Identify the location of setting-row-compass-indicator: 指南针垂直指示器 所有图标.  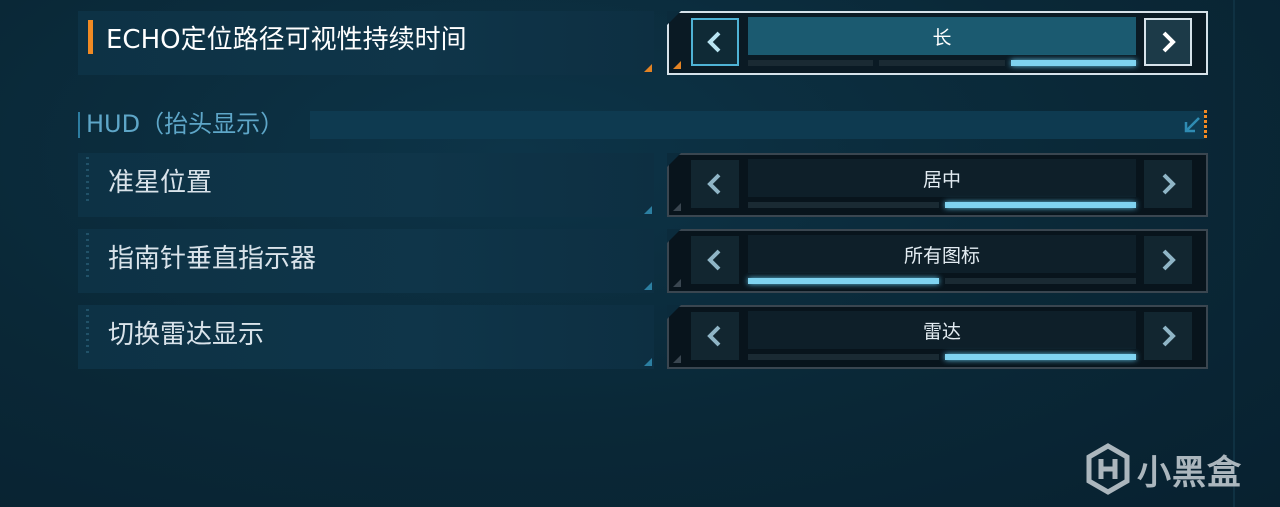
(644, 261).